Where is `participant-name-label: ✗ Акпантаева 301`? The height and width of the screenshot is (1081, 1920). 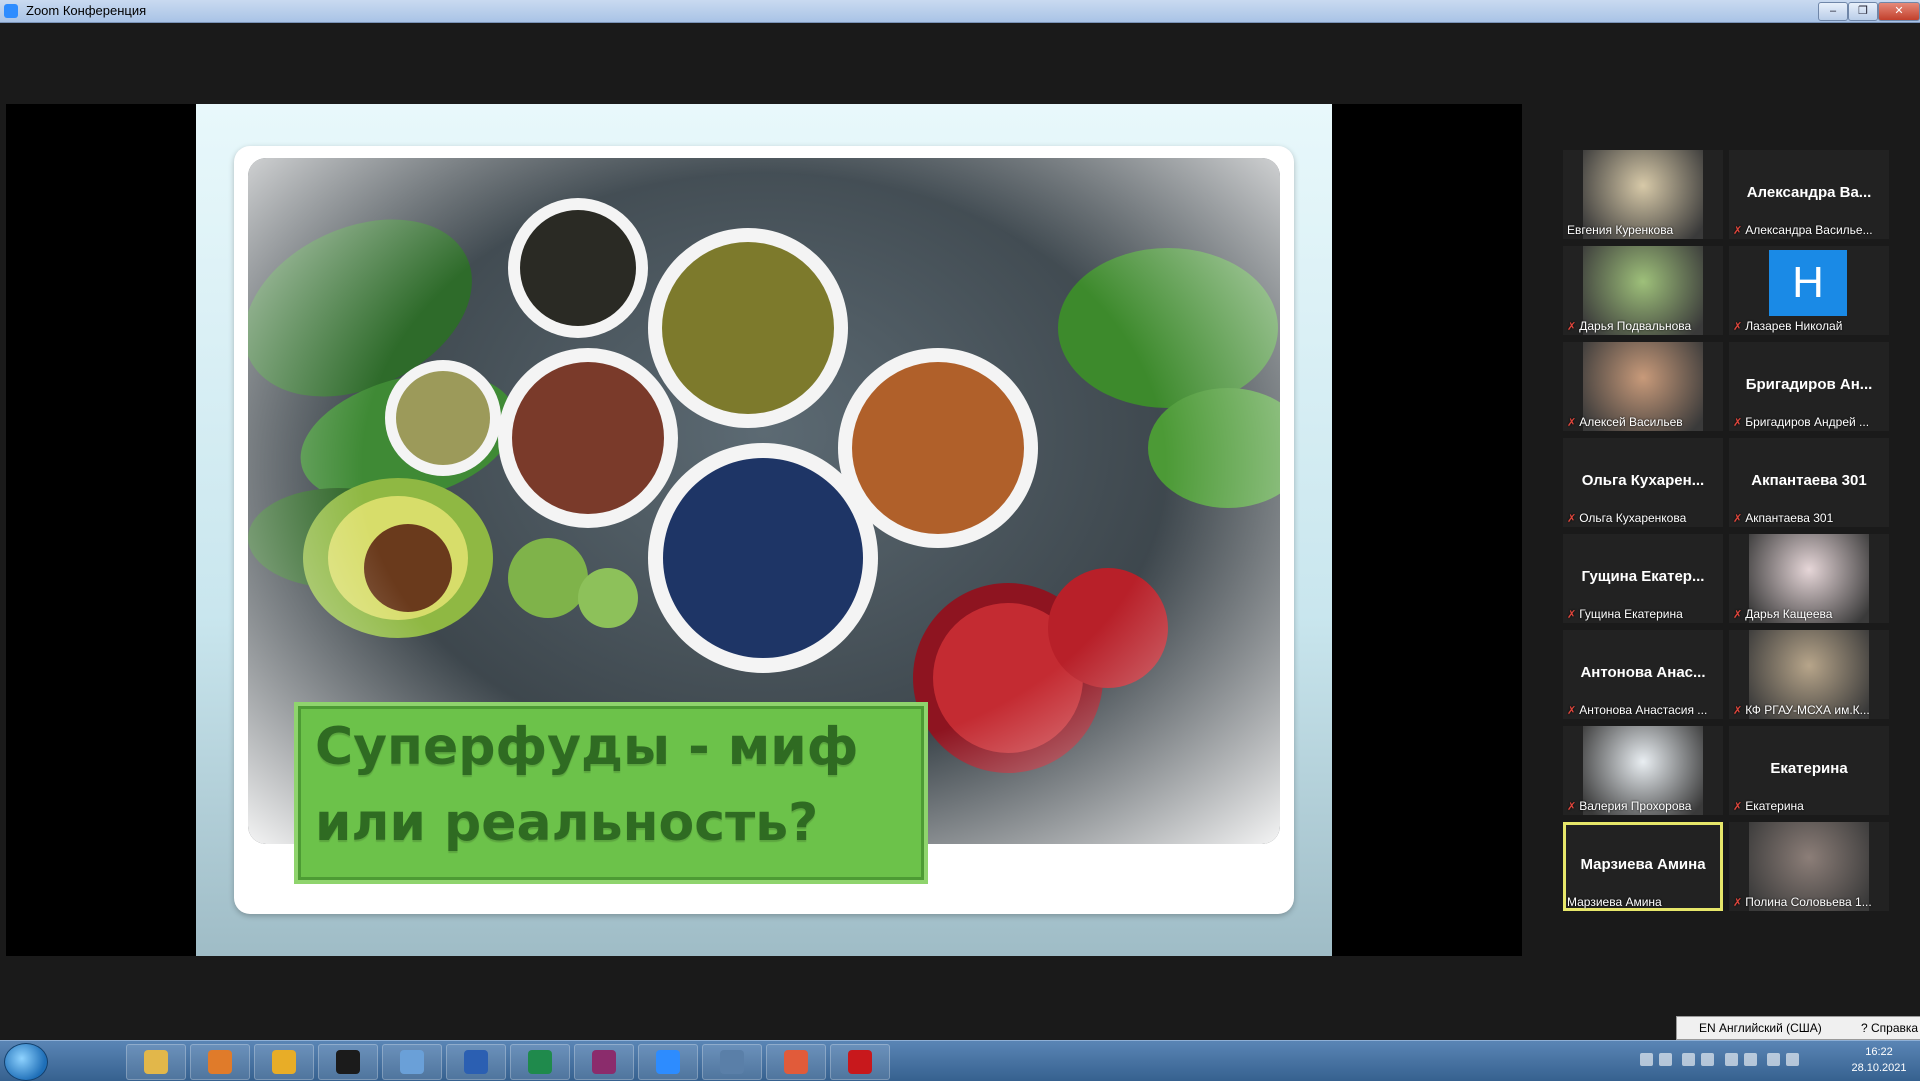
participant-name-label: ✗ Акпантаева 301 is located at coordinates (1809, 518).